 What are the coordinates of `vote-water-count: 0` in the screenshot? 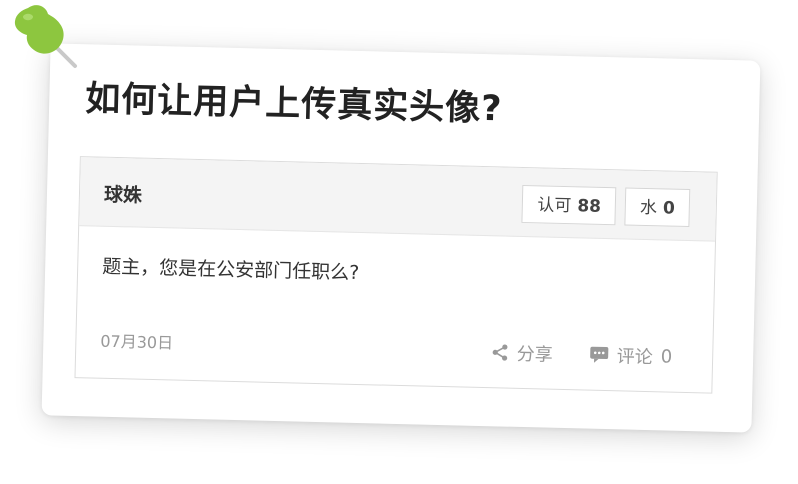 It's located at (669, 208).